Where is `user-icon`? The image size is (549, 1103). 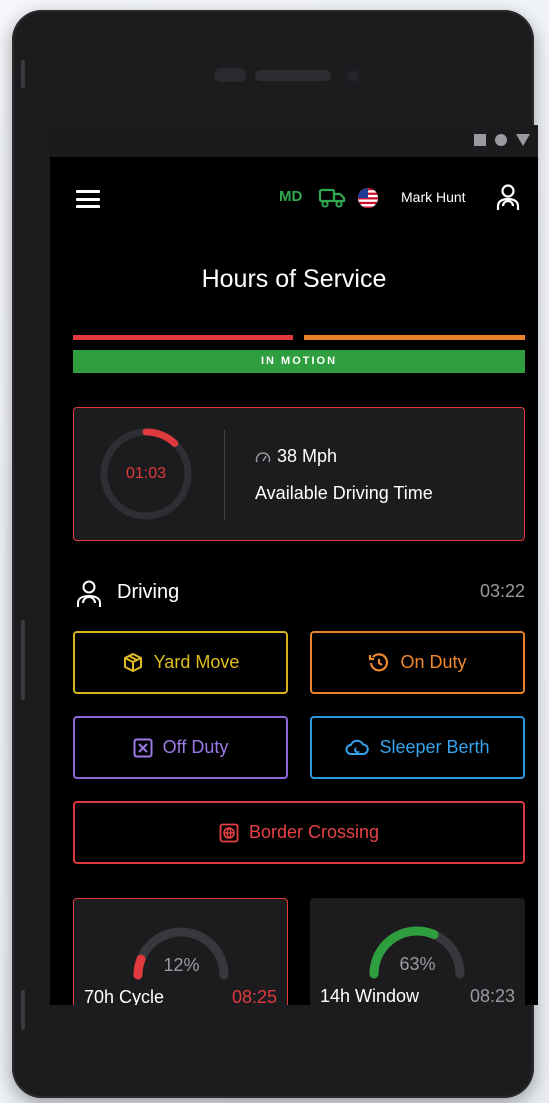 user-icon is located at coordinates (508, 198).